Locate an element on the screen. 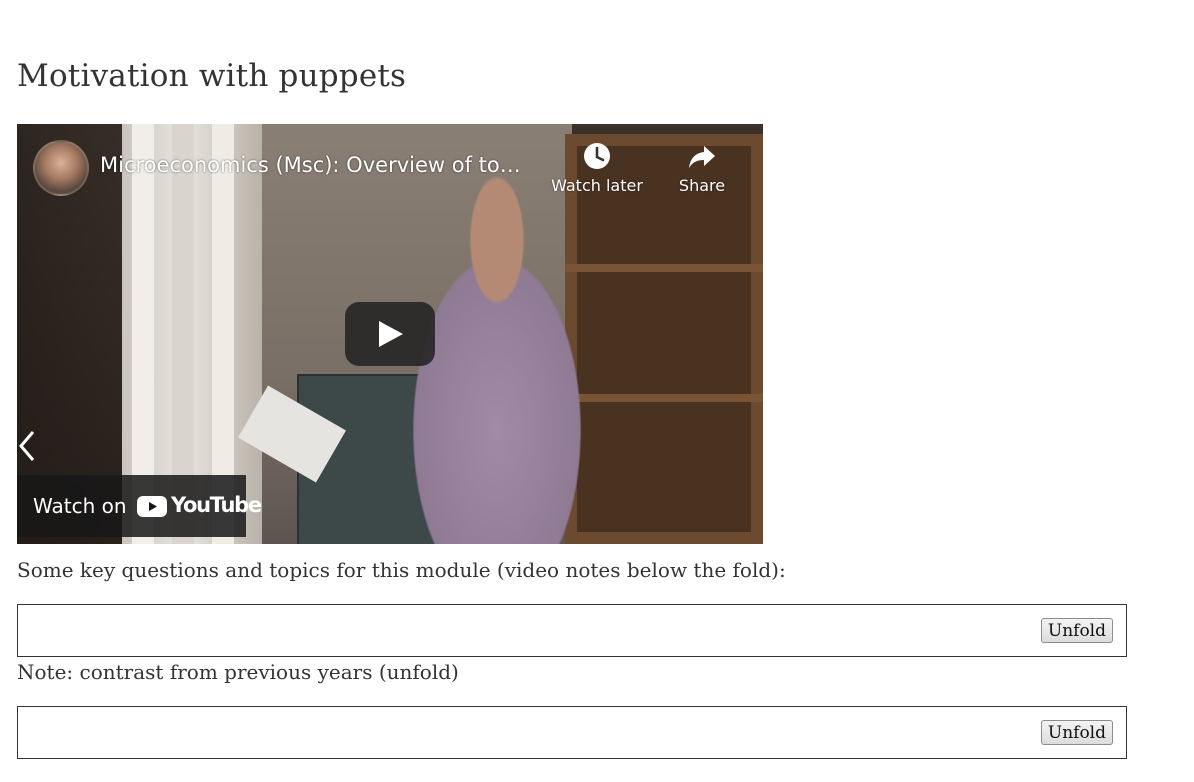  foldable-section-previous-years: Unfold is located at coordinates (572, 732).